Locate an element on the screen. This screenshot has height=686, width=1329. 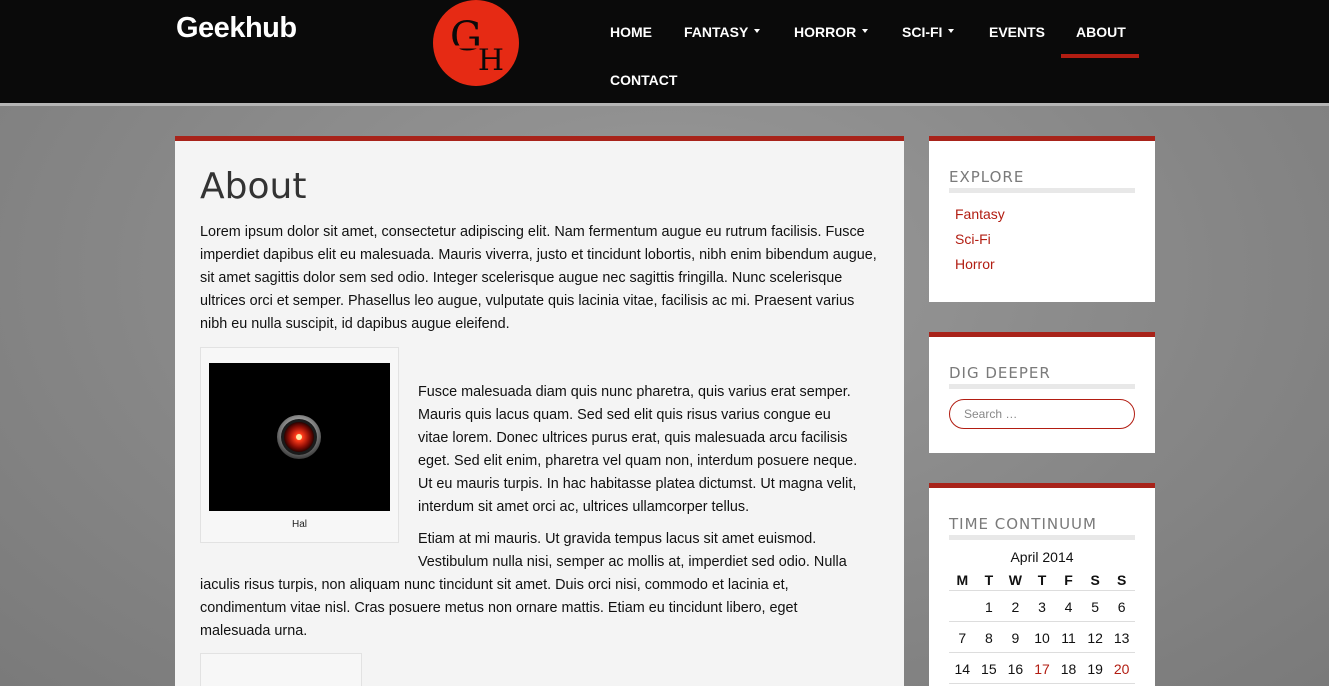
nav-events-label: EVENTS is located at coordinates (1017, 32).